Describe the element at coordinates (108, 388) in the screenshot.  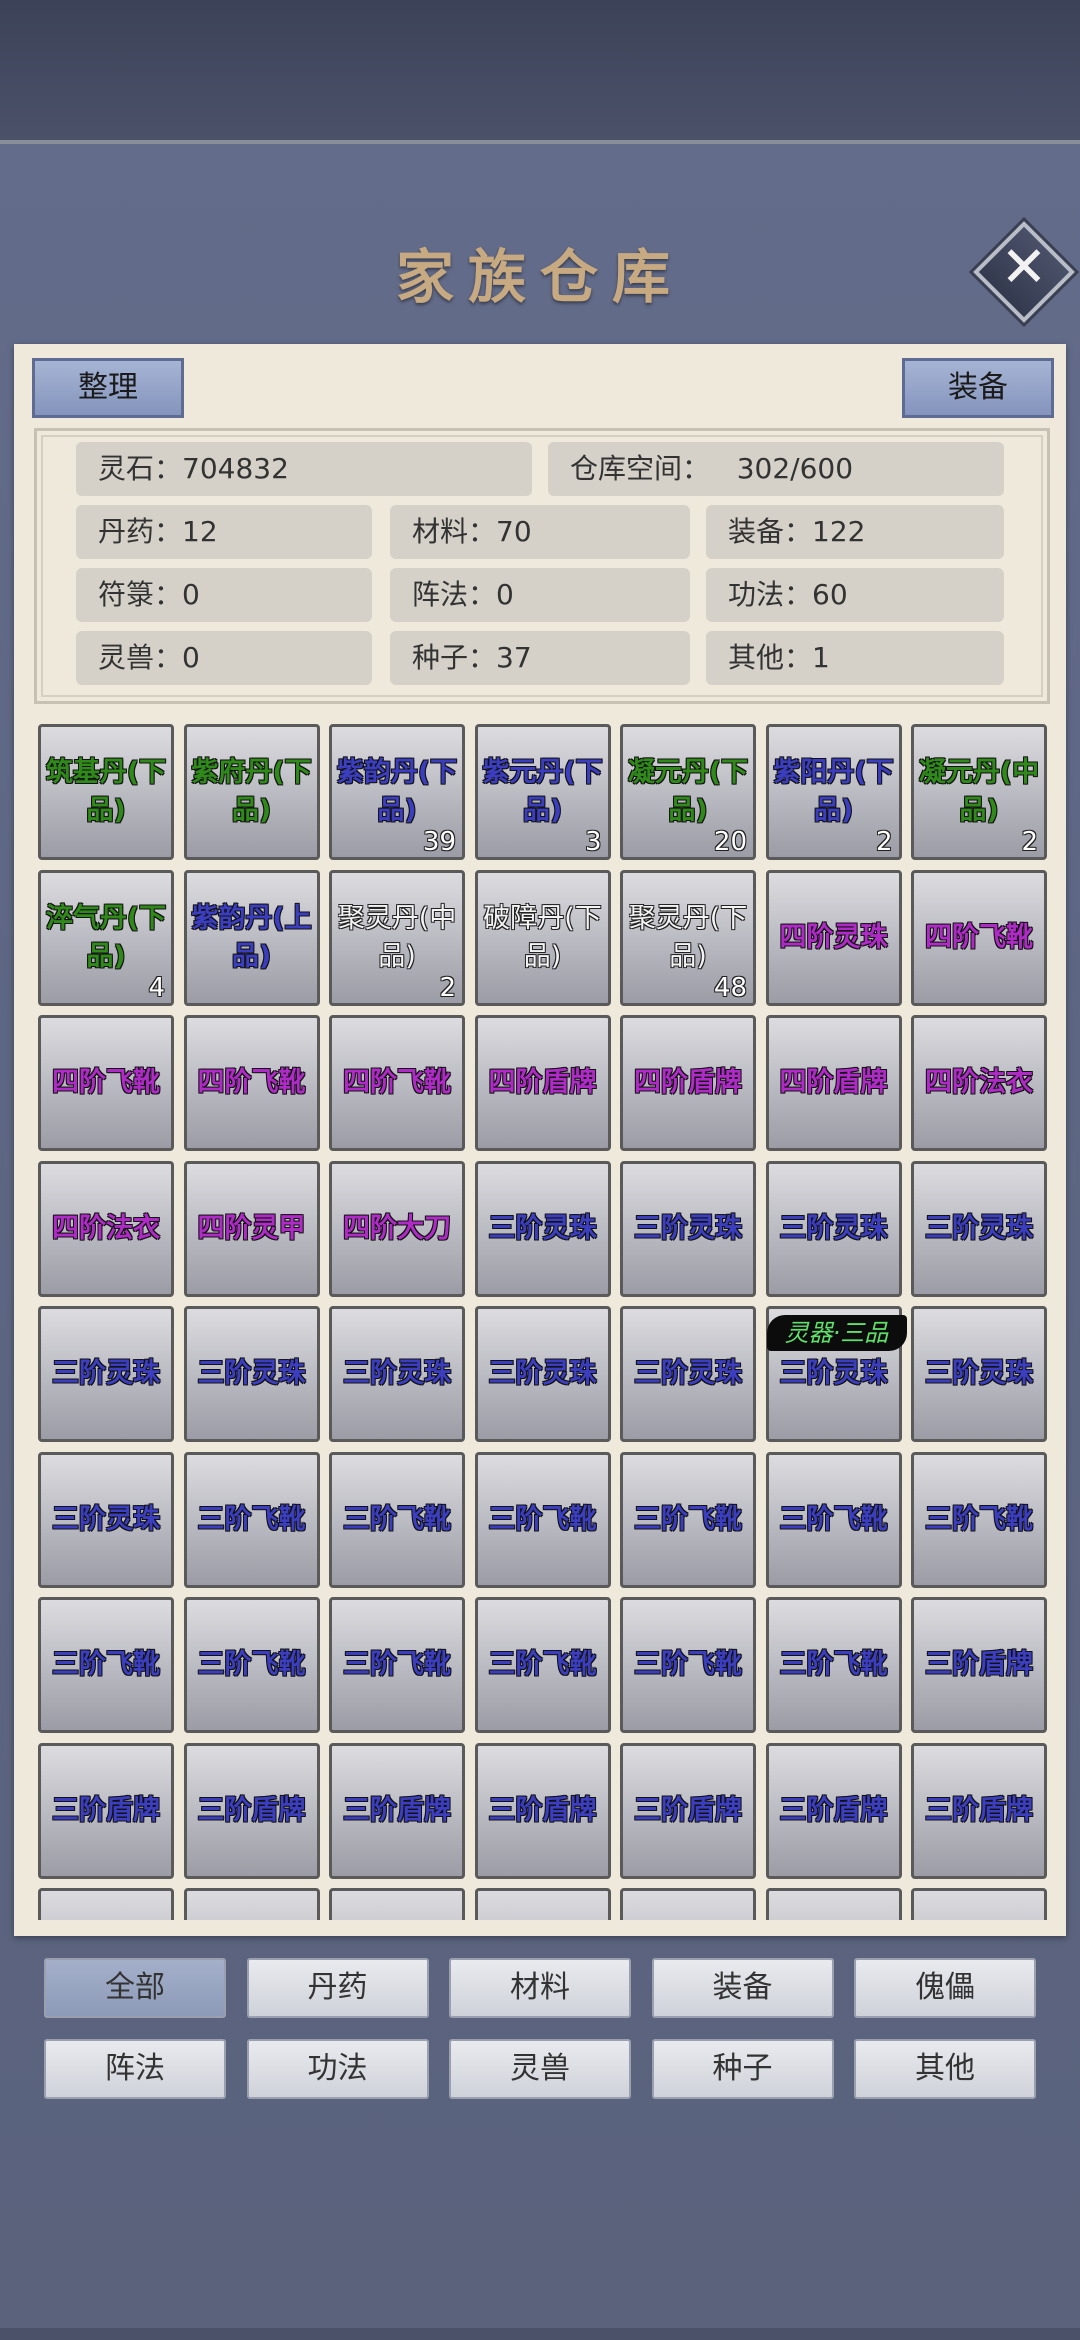
I see `organize-button: 整理` at that location.